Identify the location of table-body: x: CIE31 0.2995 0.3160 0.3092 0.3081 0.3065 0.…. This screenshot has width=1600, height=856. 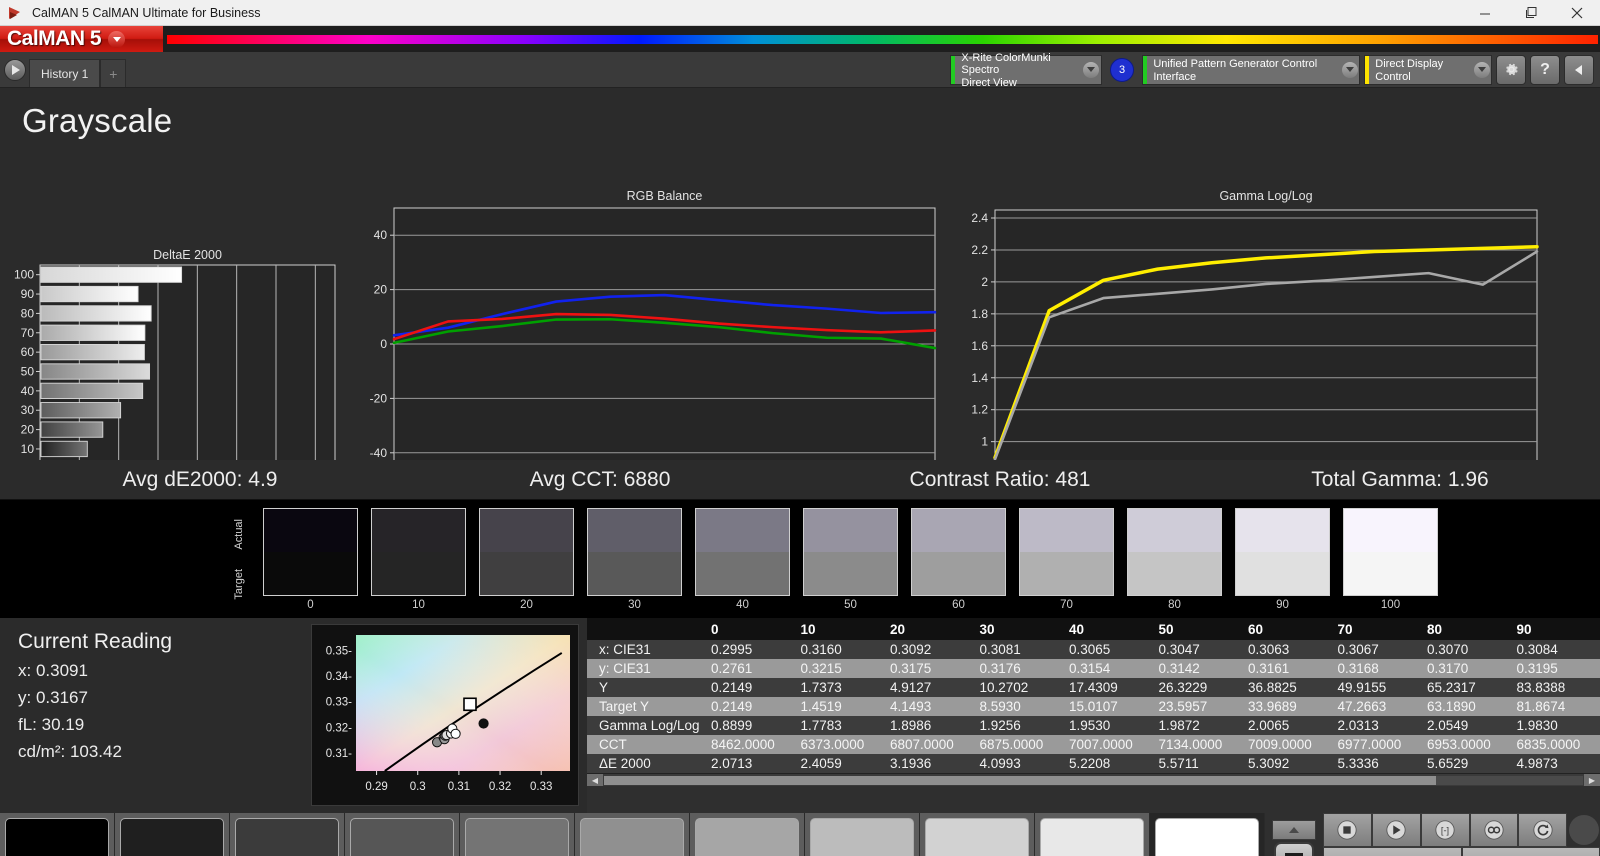
(1093, 706).